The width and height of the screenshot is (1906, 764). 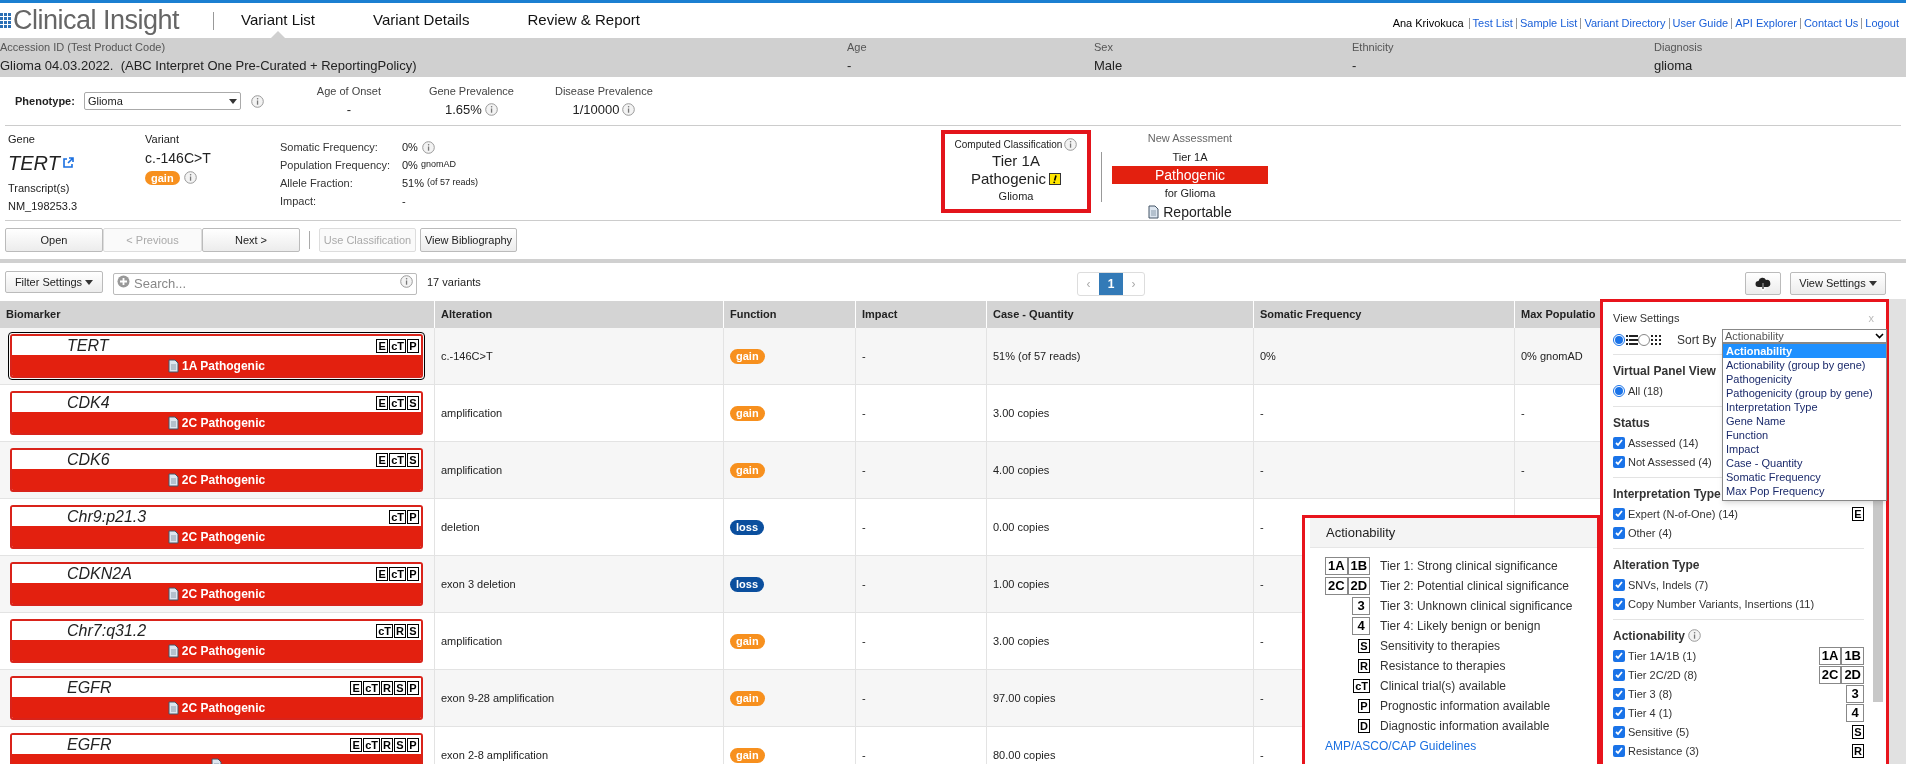 I want to click on sort-option: Max Pop Frequency, so click(x=1804, y=491).